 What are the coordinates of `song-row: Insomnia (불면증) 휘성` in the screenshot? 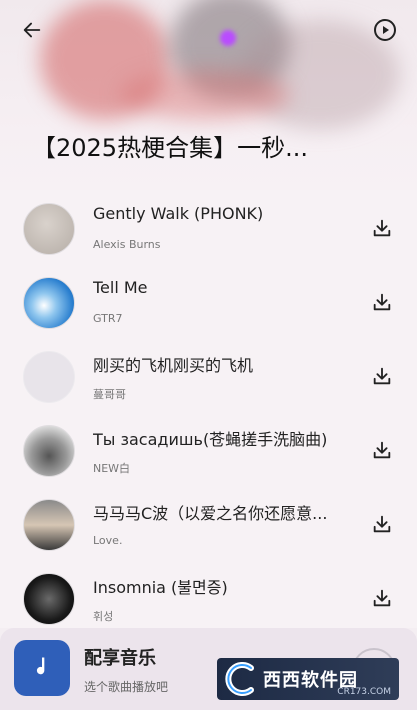 It's located at (208, 594).